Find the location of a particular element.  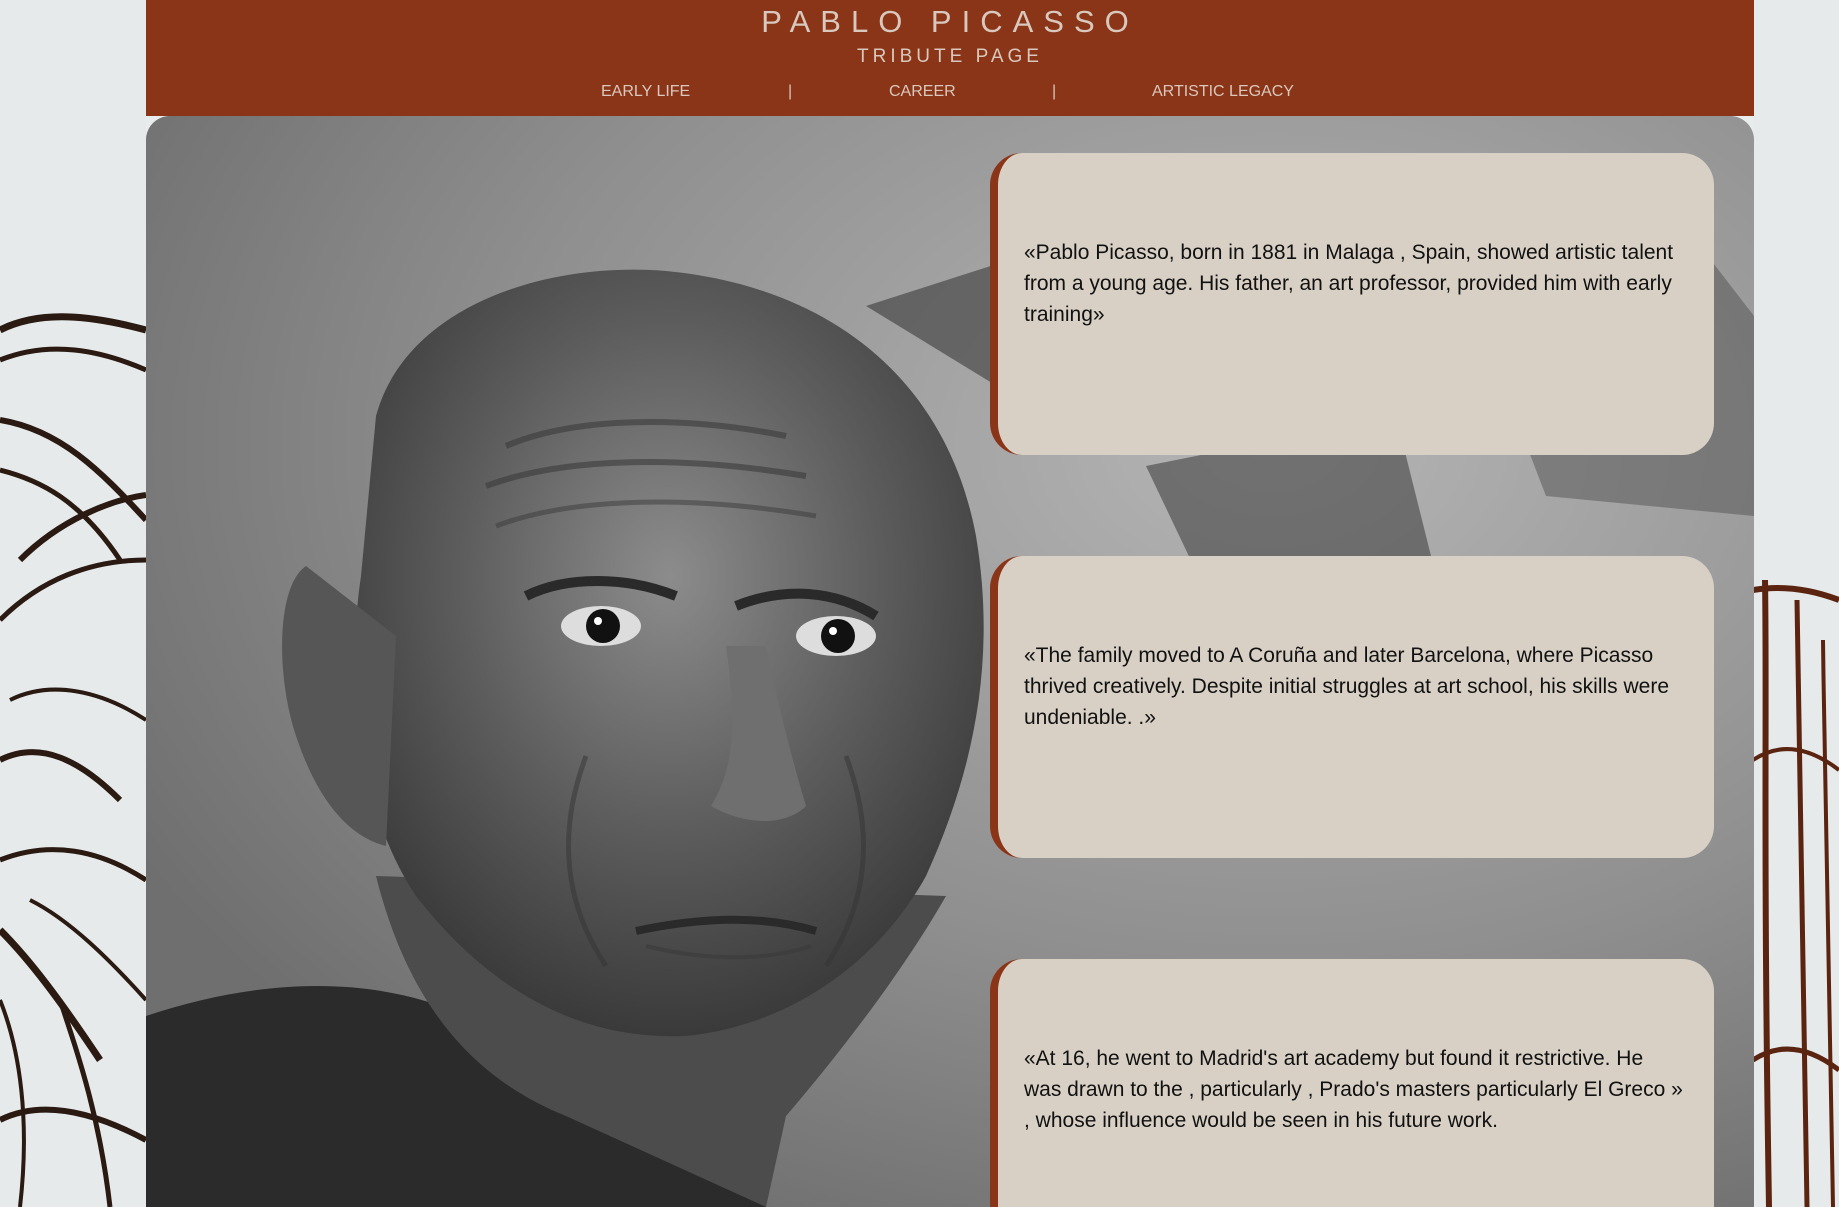

main-nav: EARLY LIFE | CAREER | ARTISTIC LEGACY is located at coordinates (950, 93).